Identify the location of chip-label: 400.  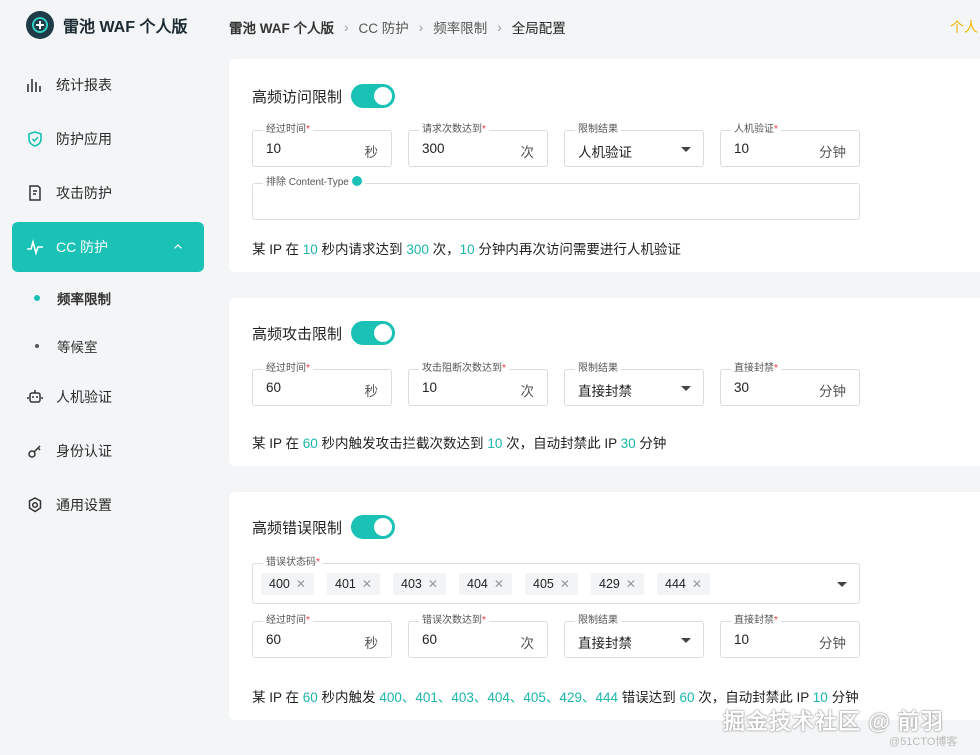
(279, 584).